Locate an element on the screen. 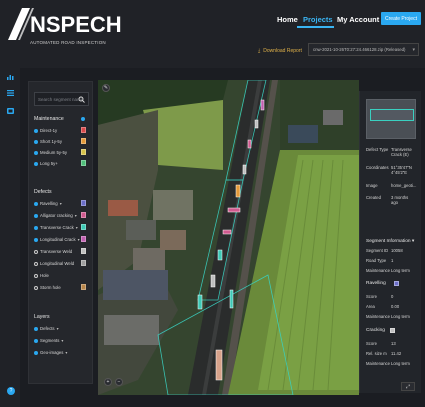 The image size is (425, 407). ravelling-maintenance-value: Long term is located at coordinates (400, 316).